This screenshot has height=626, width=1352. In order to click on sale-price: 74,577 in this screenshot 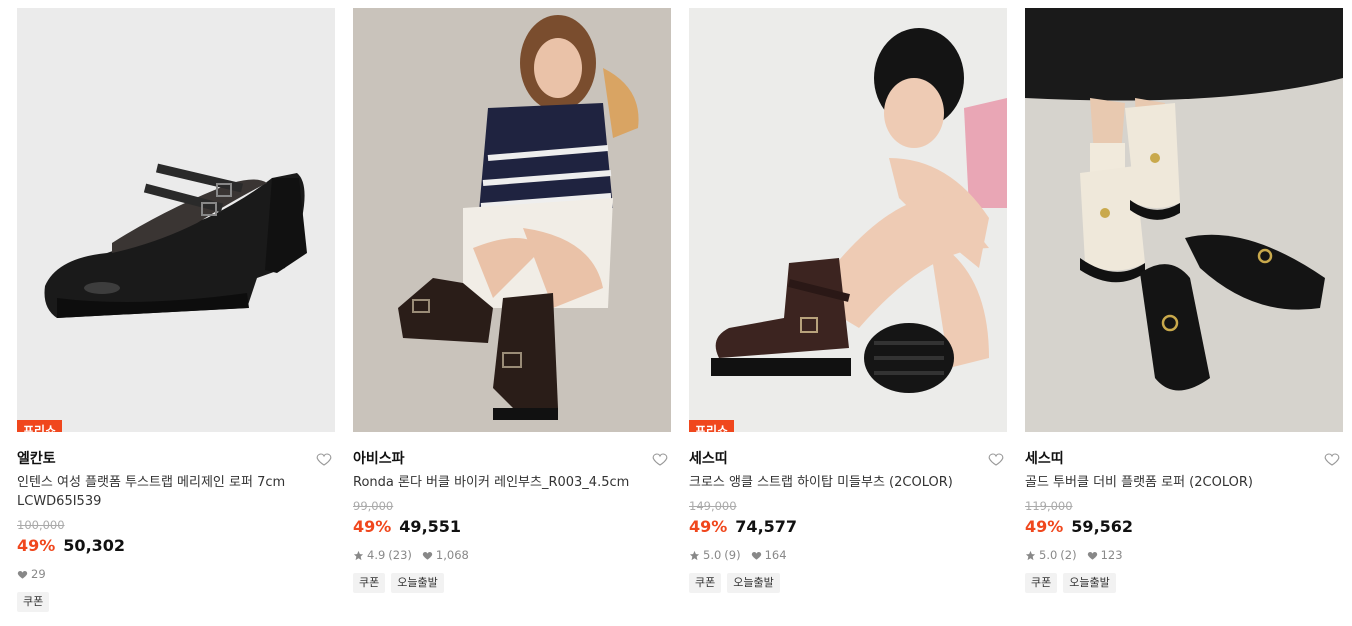, I will do `click(766, 526)`.